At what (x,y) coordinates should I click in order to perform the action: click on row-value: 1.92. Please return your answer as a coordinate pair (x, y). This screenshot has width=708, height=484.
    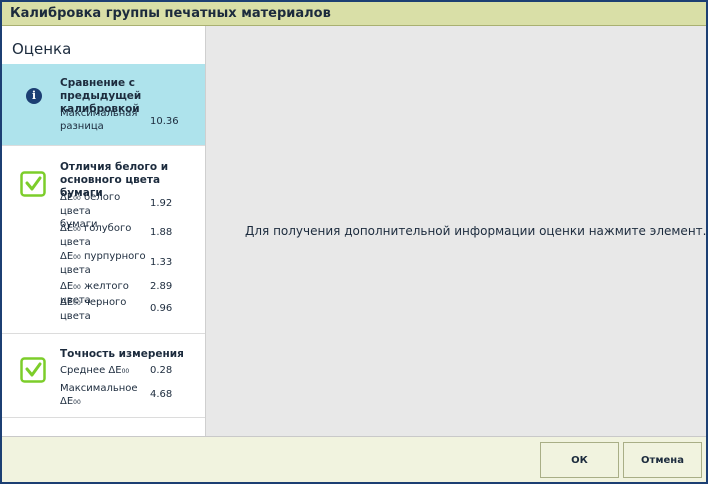
    Looking at the image, I should click on (161, 203).